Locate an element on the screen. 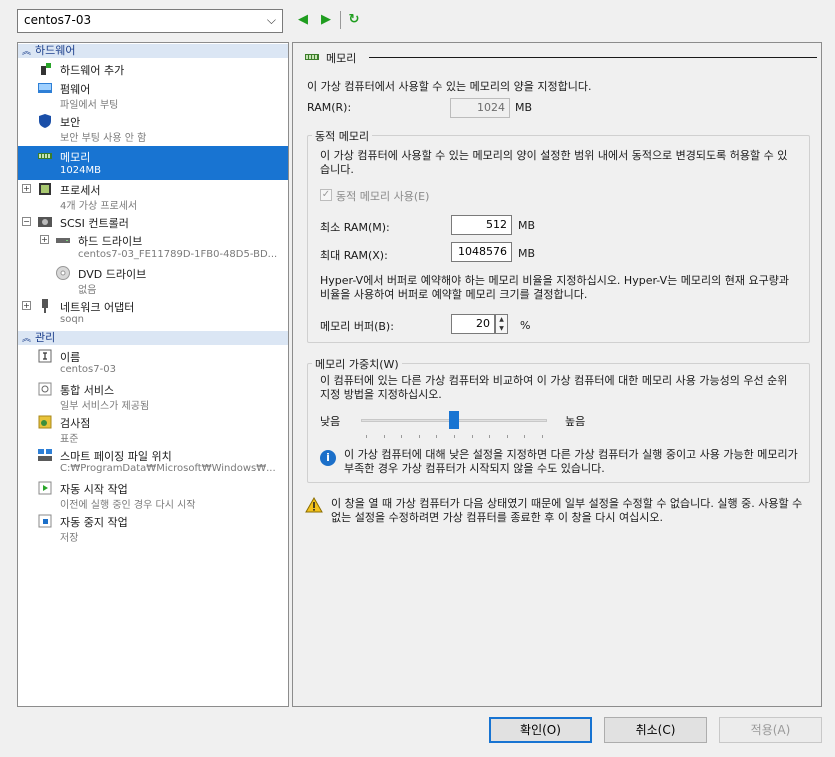  tree-item-integration-services: 통합 서비스 일부 서비스가 제공됨 is located at coordinates (153, 396).